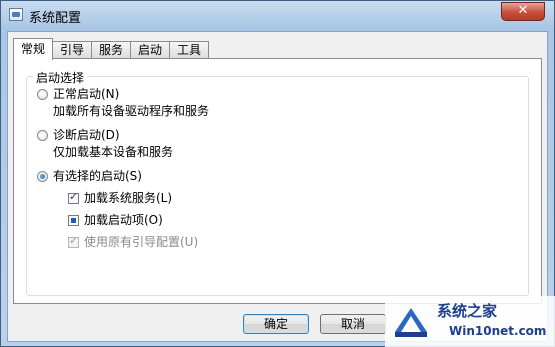 Image resolution: width=555 pixels, height=347 pixels. Describe the element at coordinates (111, 50) in the screenshot. I see `tab-services: 服务` at that location.